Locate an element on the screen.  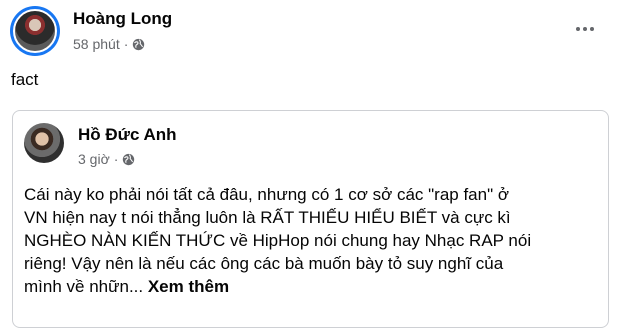
shared-post-meta: 3 giờ · is located at coordinates (106, 159).